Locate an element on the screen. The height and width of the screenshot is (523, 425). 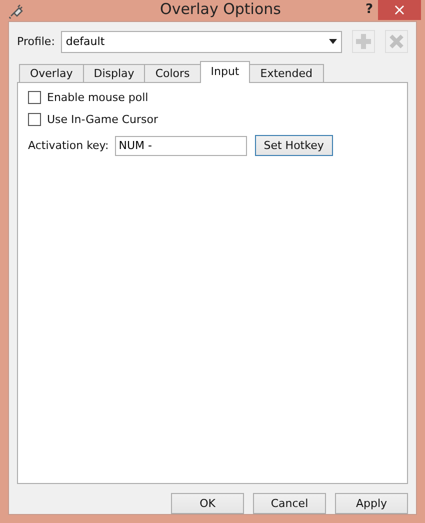
caret-icon is located at coordinates (333, 41).